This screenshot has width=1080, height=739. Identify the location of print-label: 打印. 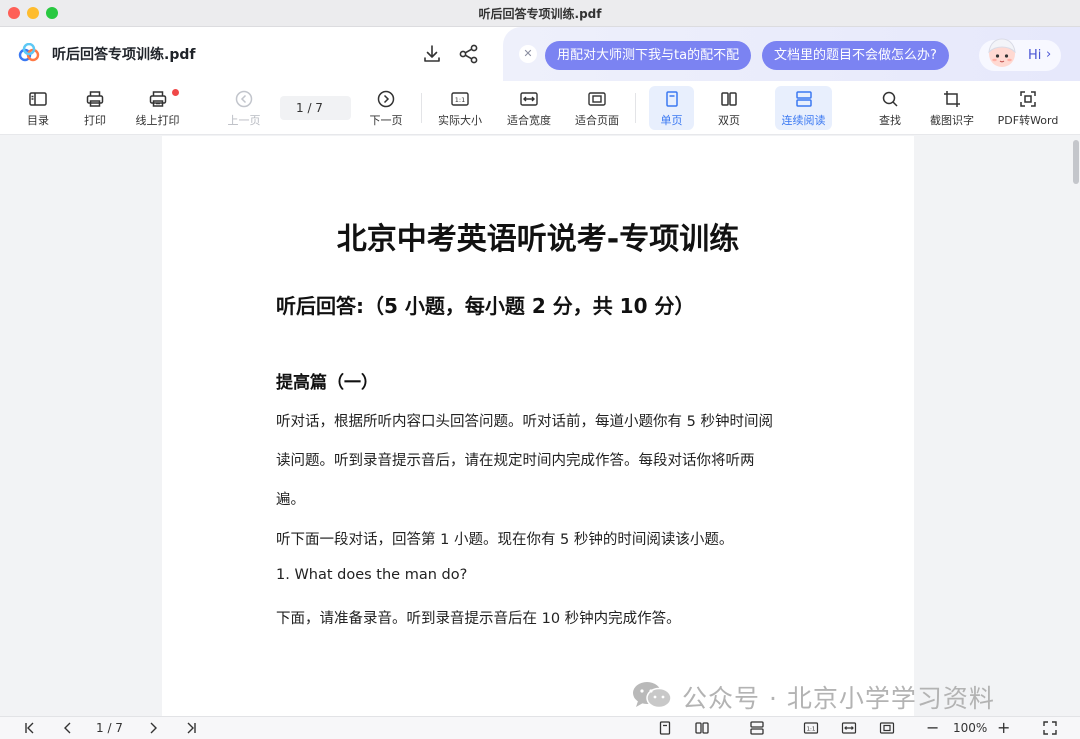
(95, 120).